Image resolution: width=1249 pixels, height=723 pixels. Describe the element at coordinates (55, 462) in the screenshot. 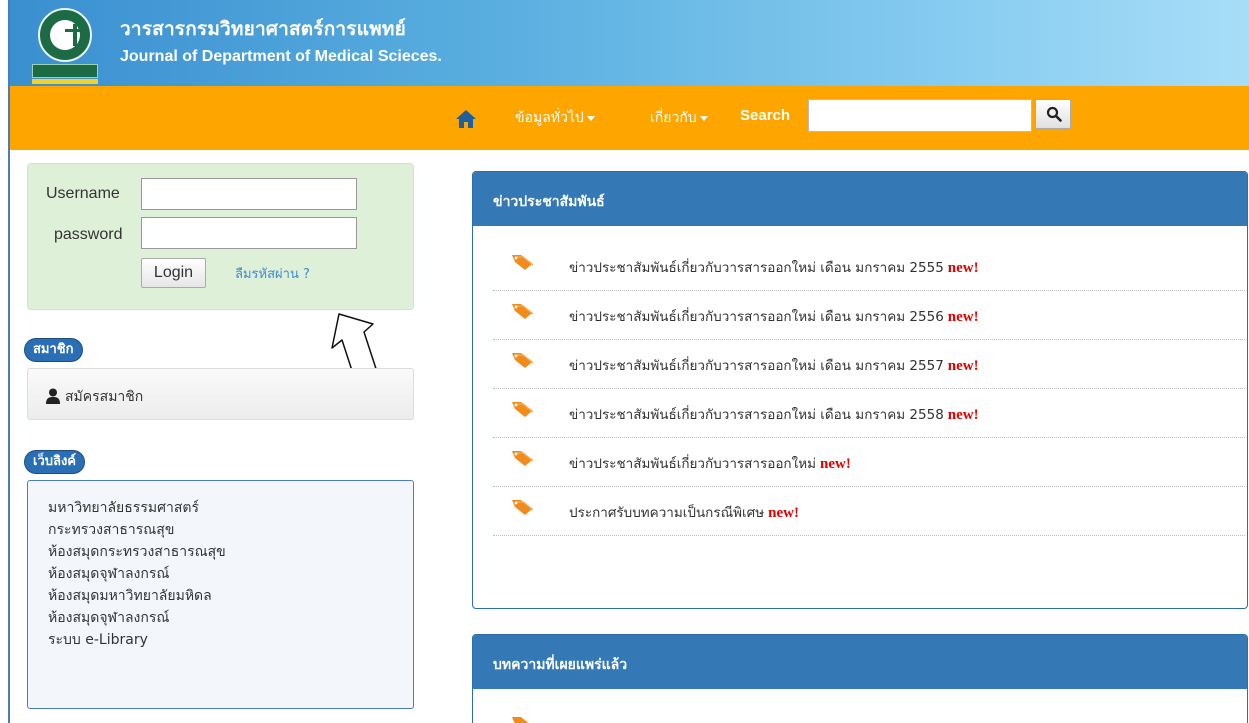

I see `weblinks-heading: เว็บลิงค์` at that location.